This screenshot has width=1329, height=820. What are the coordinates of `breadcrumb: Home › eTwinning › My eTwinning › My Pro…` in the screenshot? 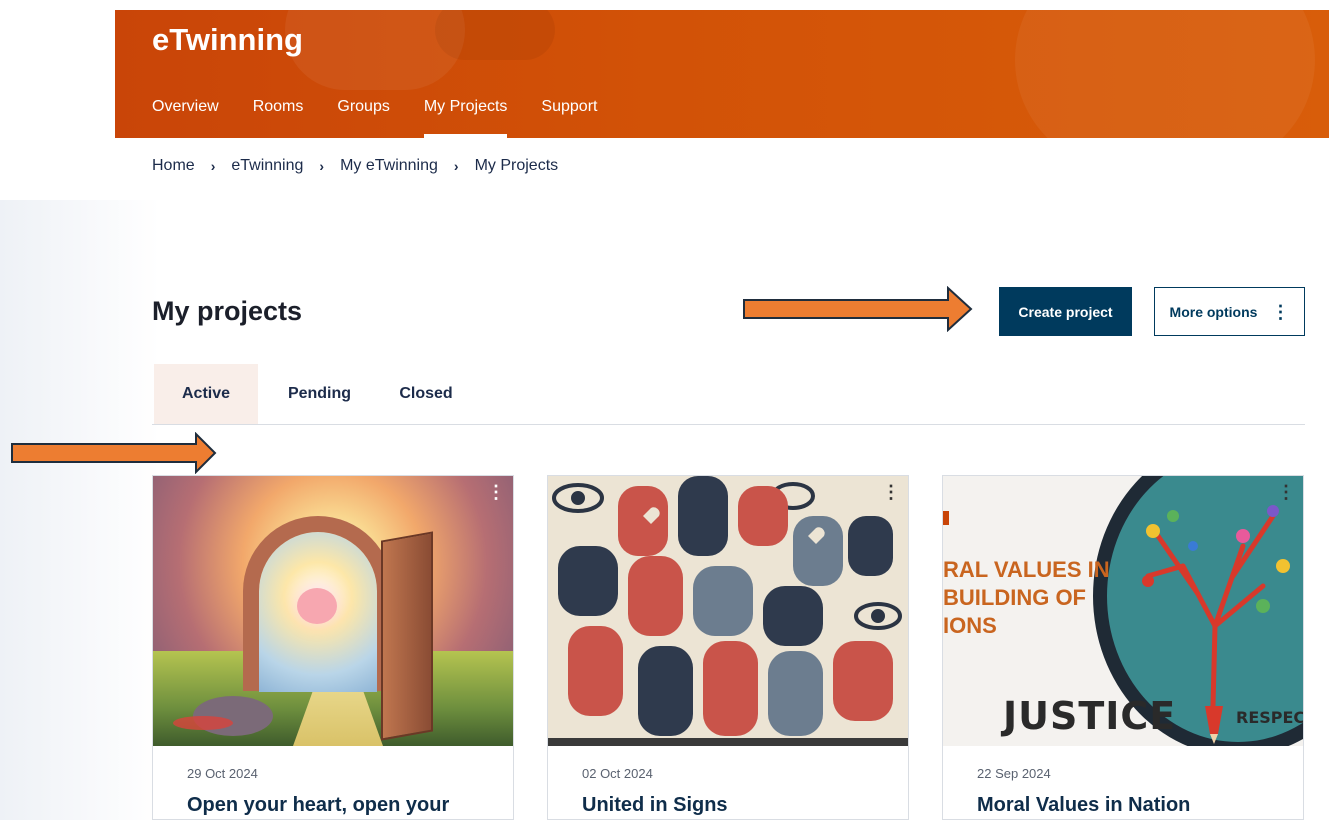 It's located at (355, 166).